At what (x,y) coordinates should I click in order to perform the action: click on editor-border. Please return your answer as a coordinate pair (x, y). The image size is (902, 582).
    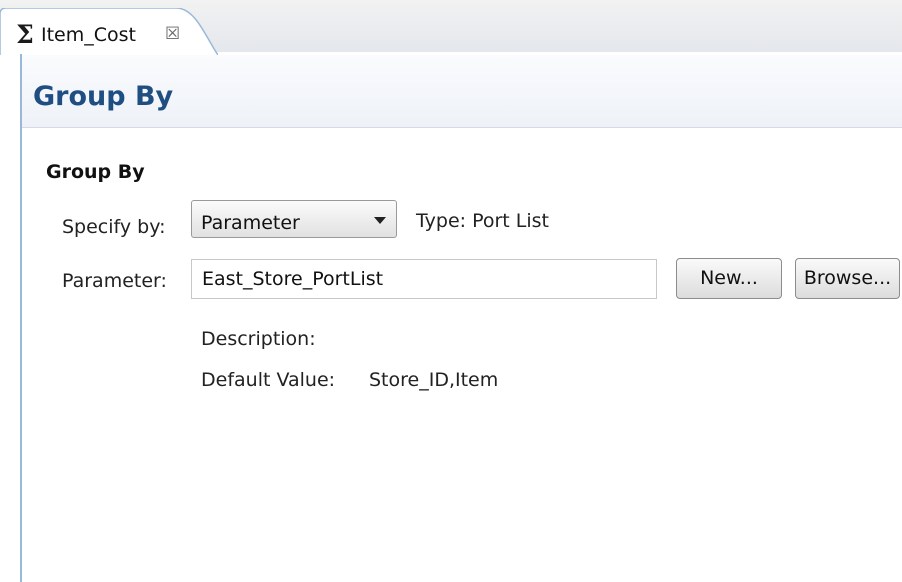
    Looking at the image, I should click on (21, 318).